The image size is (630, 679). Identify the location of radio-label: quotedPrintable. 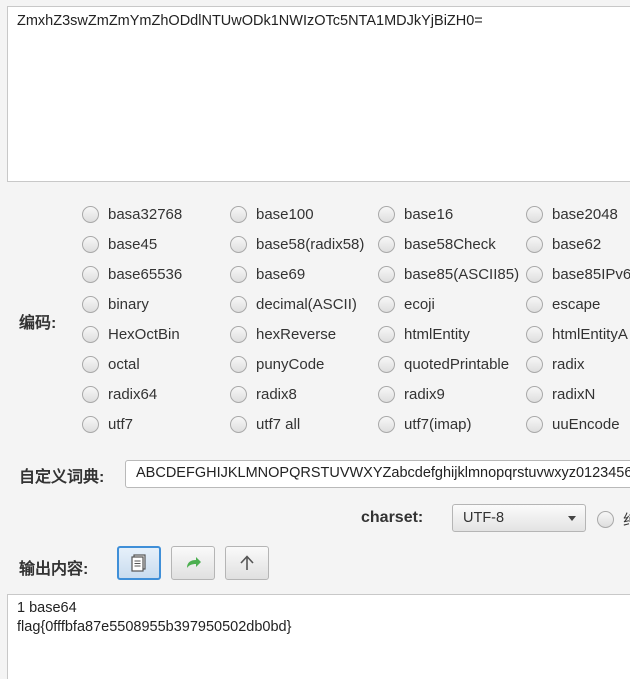
(457, 364).